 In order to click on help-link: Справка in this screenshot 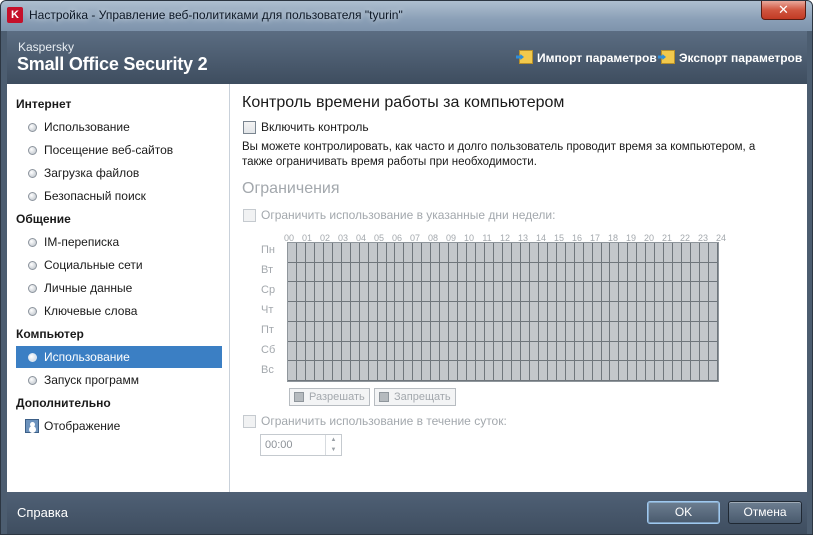, I will do `click(42, 512)`.